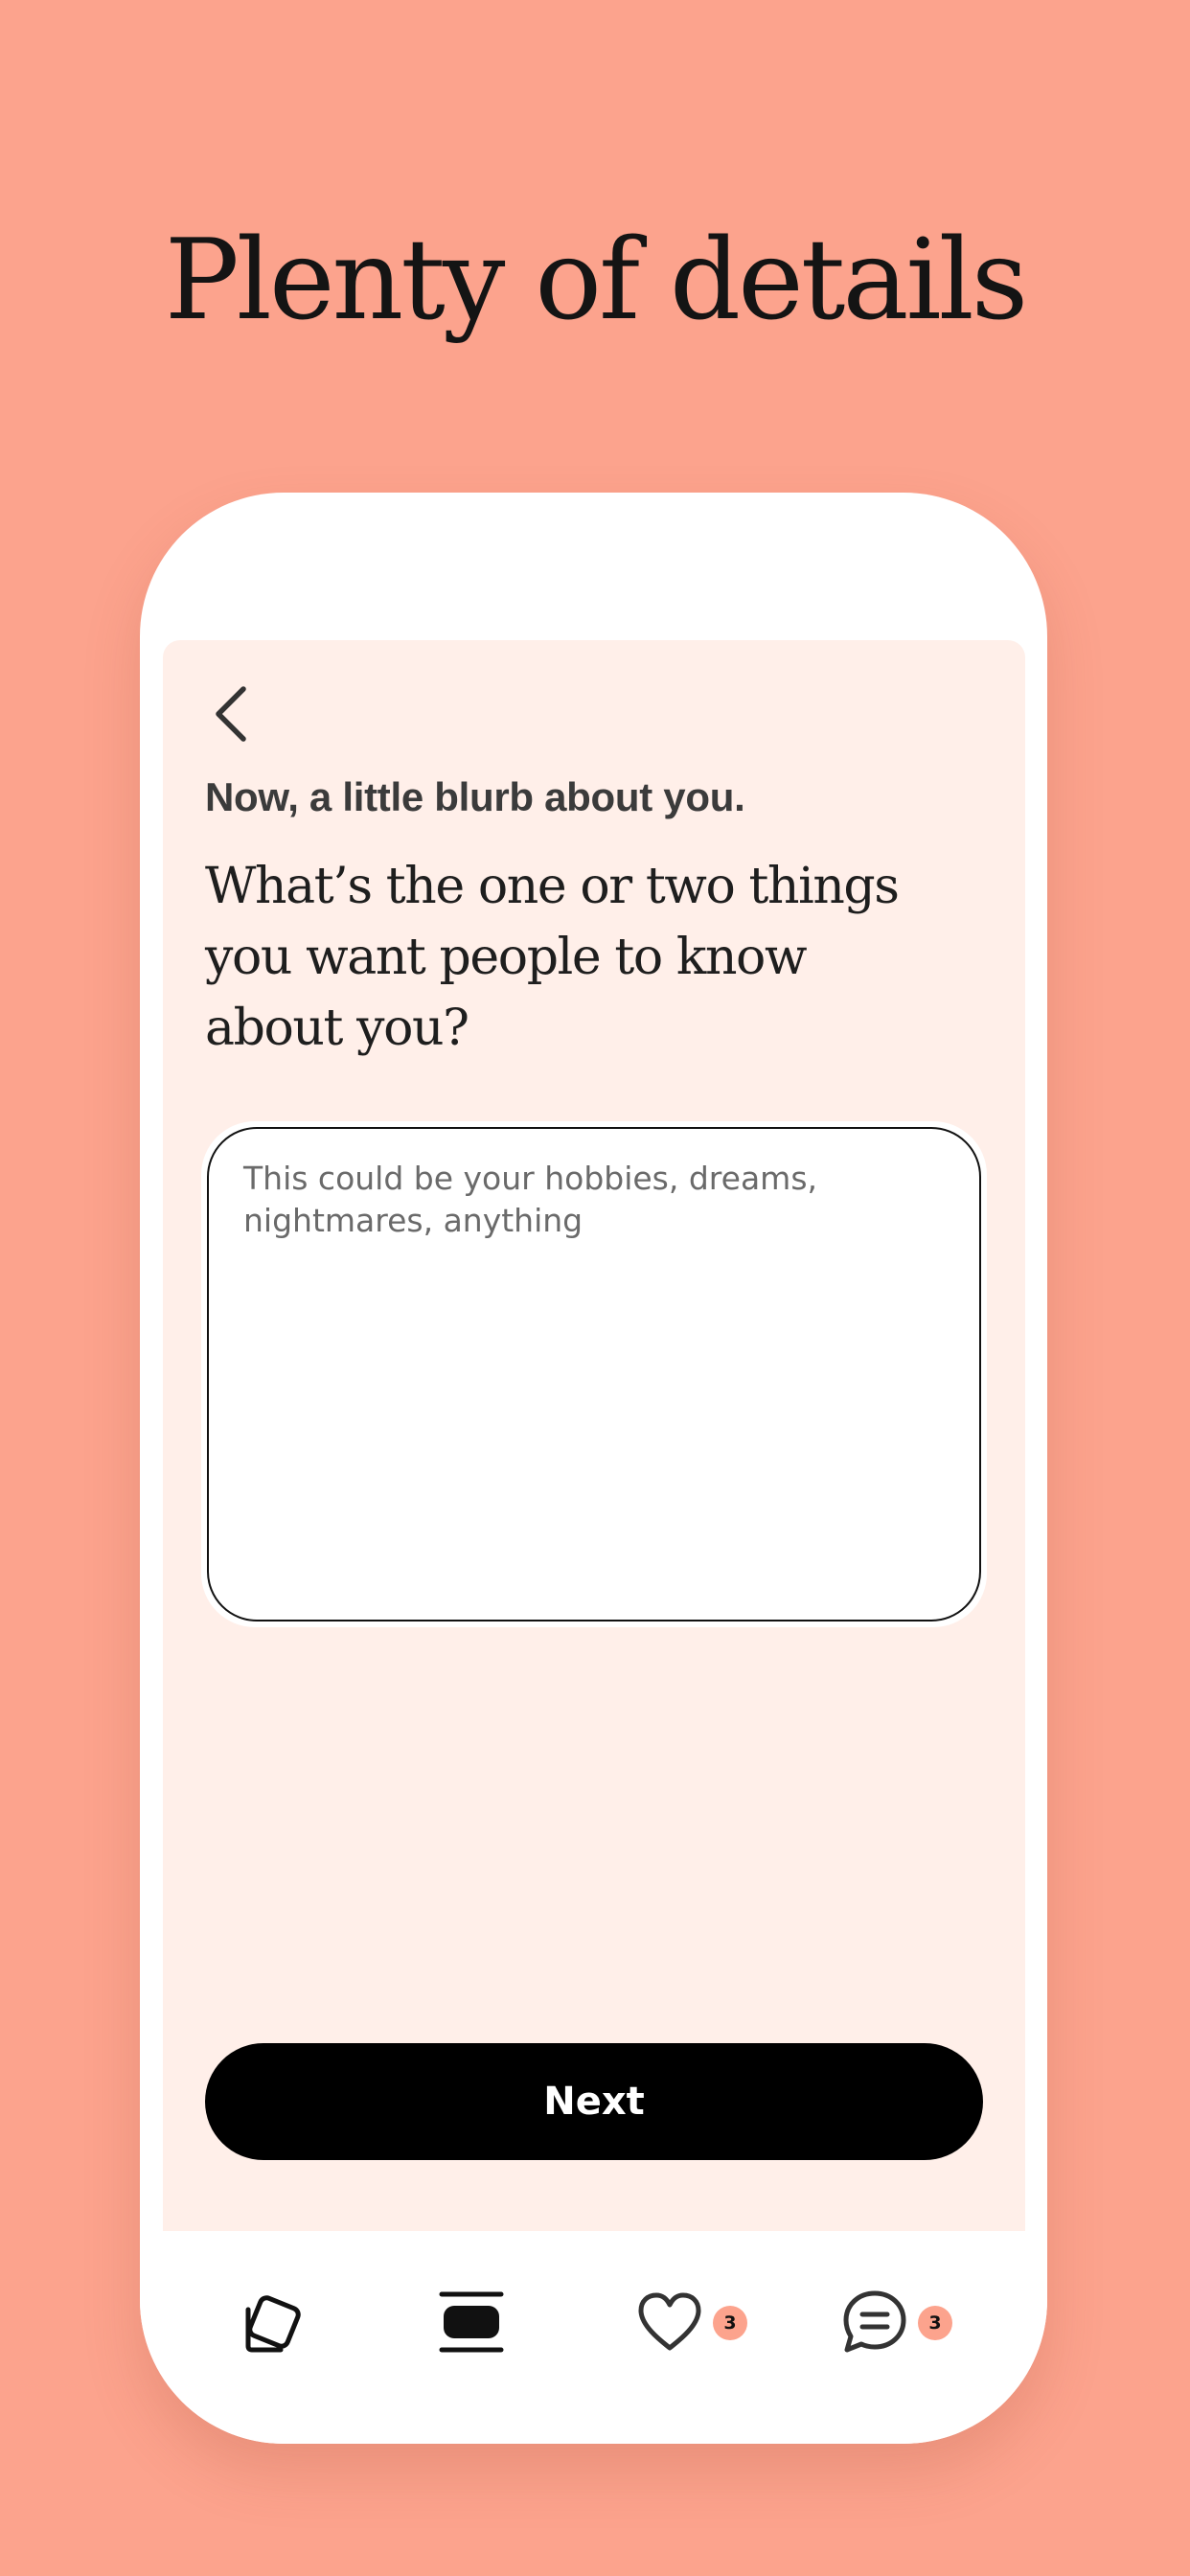 This screenshot has width=1190, height=2576. What do you see at coordinates (730, 2323) in the screenshot?
I see `likes-badge: 3` at bounding box center [730, 2323].